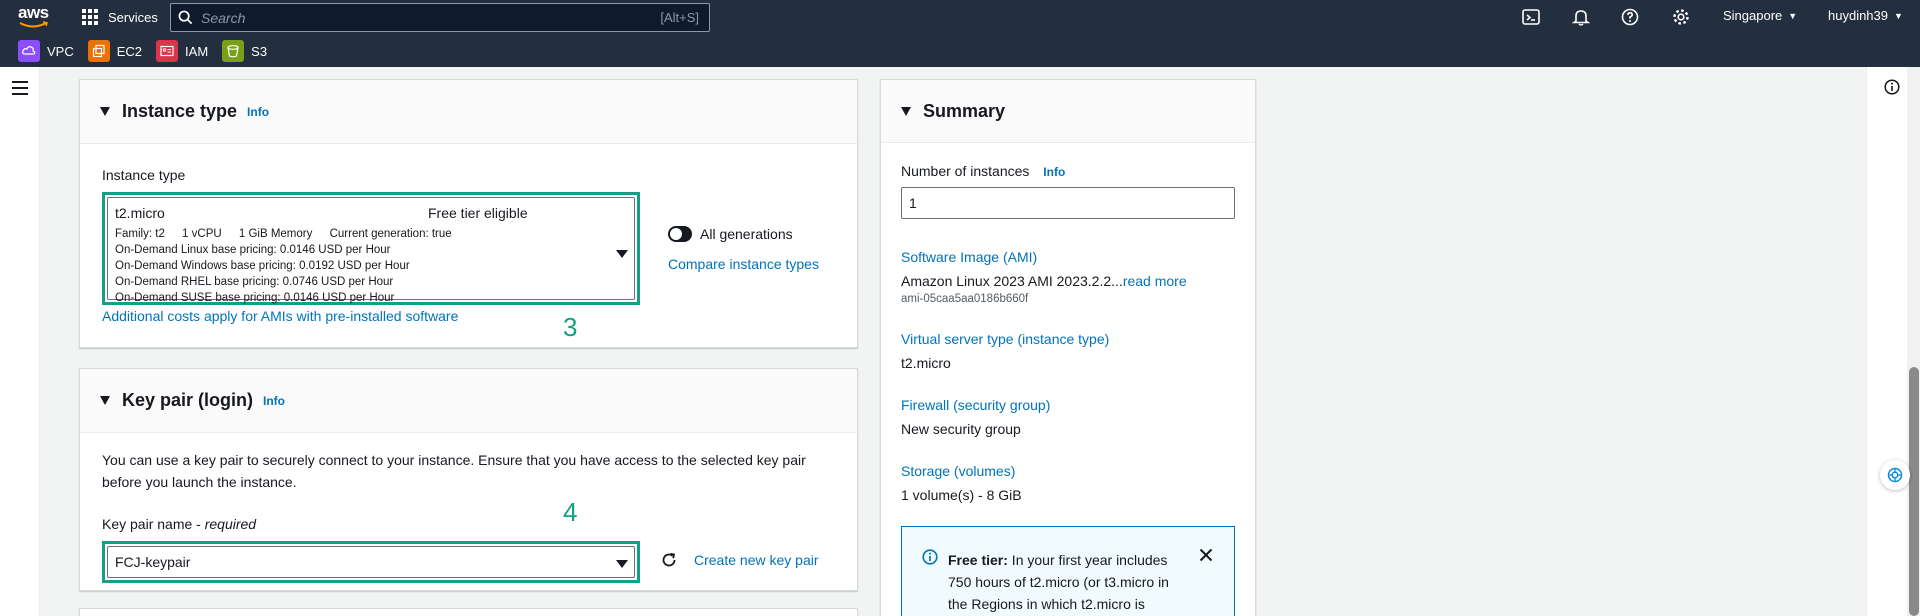 The width and height of the screenshot is (1920, 616). I want to click on step-annotation-3: 3, so click(570, 327).